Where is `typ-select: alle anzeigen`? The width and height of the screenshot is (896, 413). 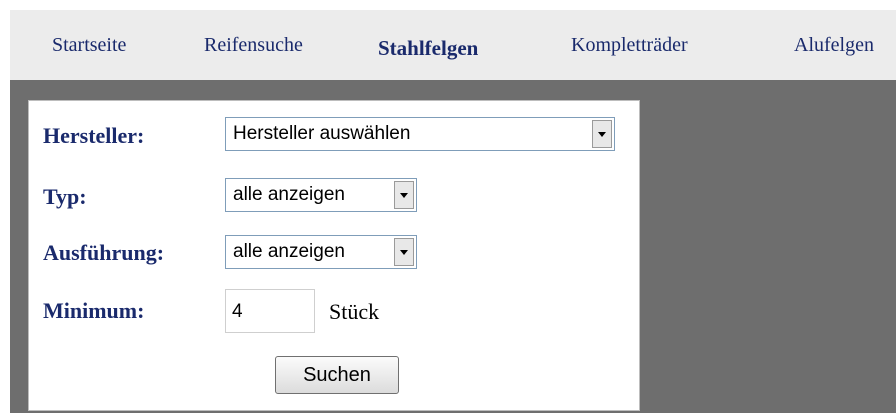
typ-select: alle anzeigen is located at coordinates (321, 195).